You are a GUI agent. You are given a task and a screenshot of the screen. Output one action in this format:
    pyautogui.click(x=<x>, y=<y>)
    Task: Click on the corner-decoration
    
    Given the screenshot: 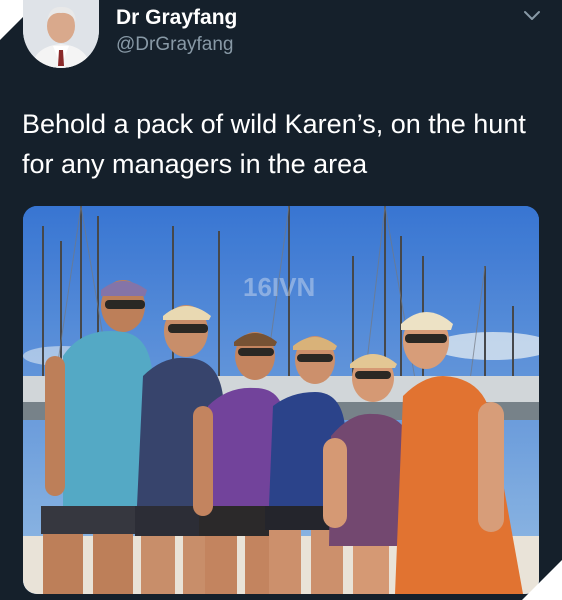 What is the action you would take?
    pyautogui.click(x=542, y=580)
    